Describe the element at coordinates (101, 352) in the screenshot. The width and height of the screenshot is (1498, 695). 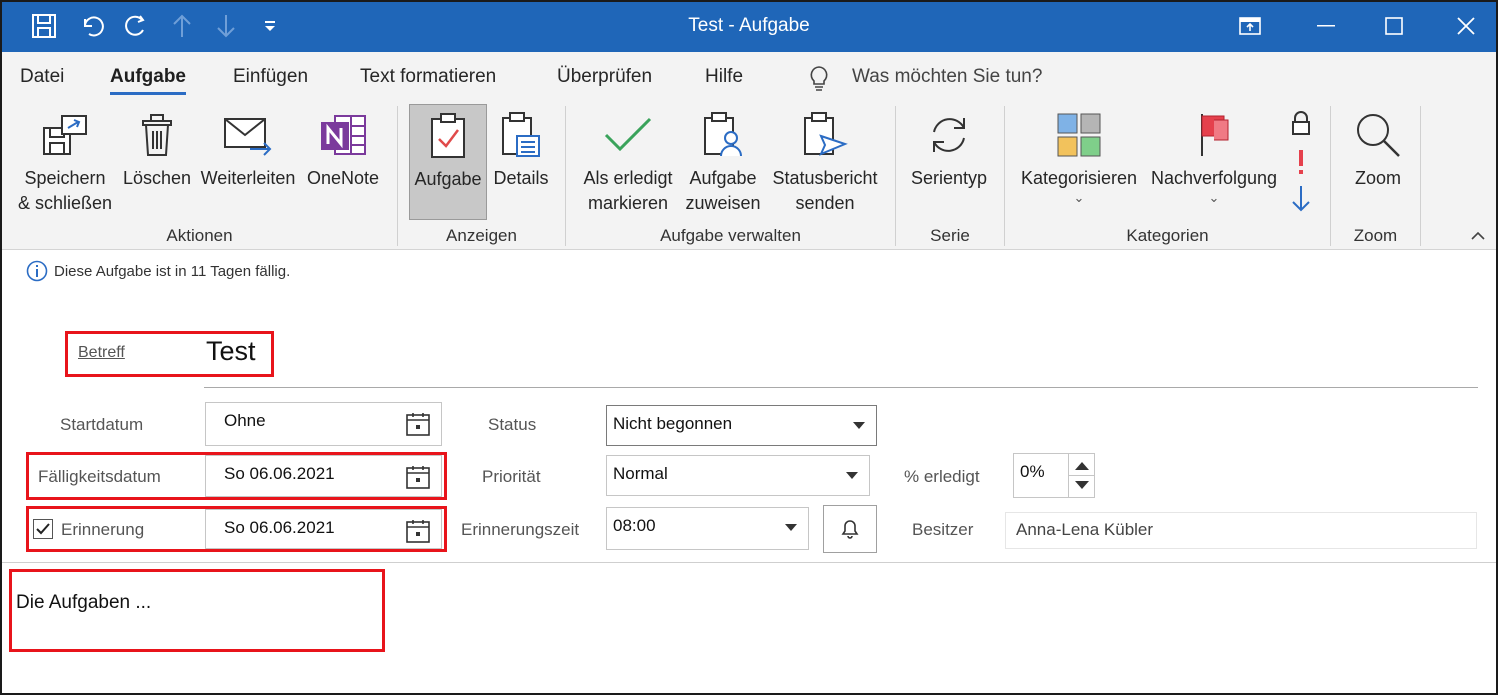
I see `subject-label: Betreff` at that location.